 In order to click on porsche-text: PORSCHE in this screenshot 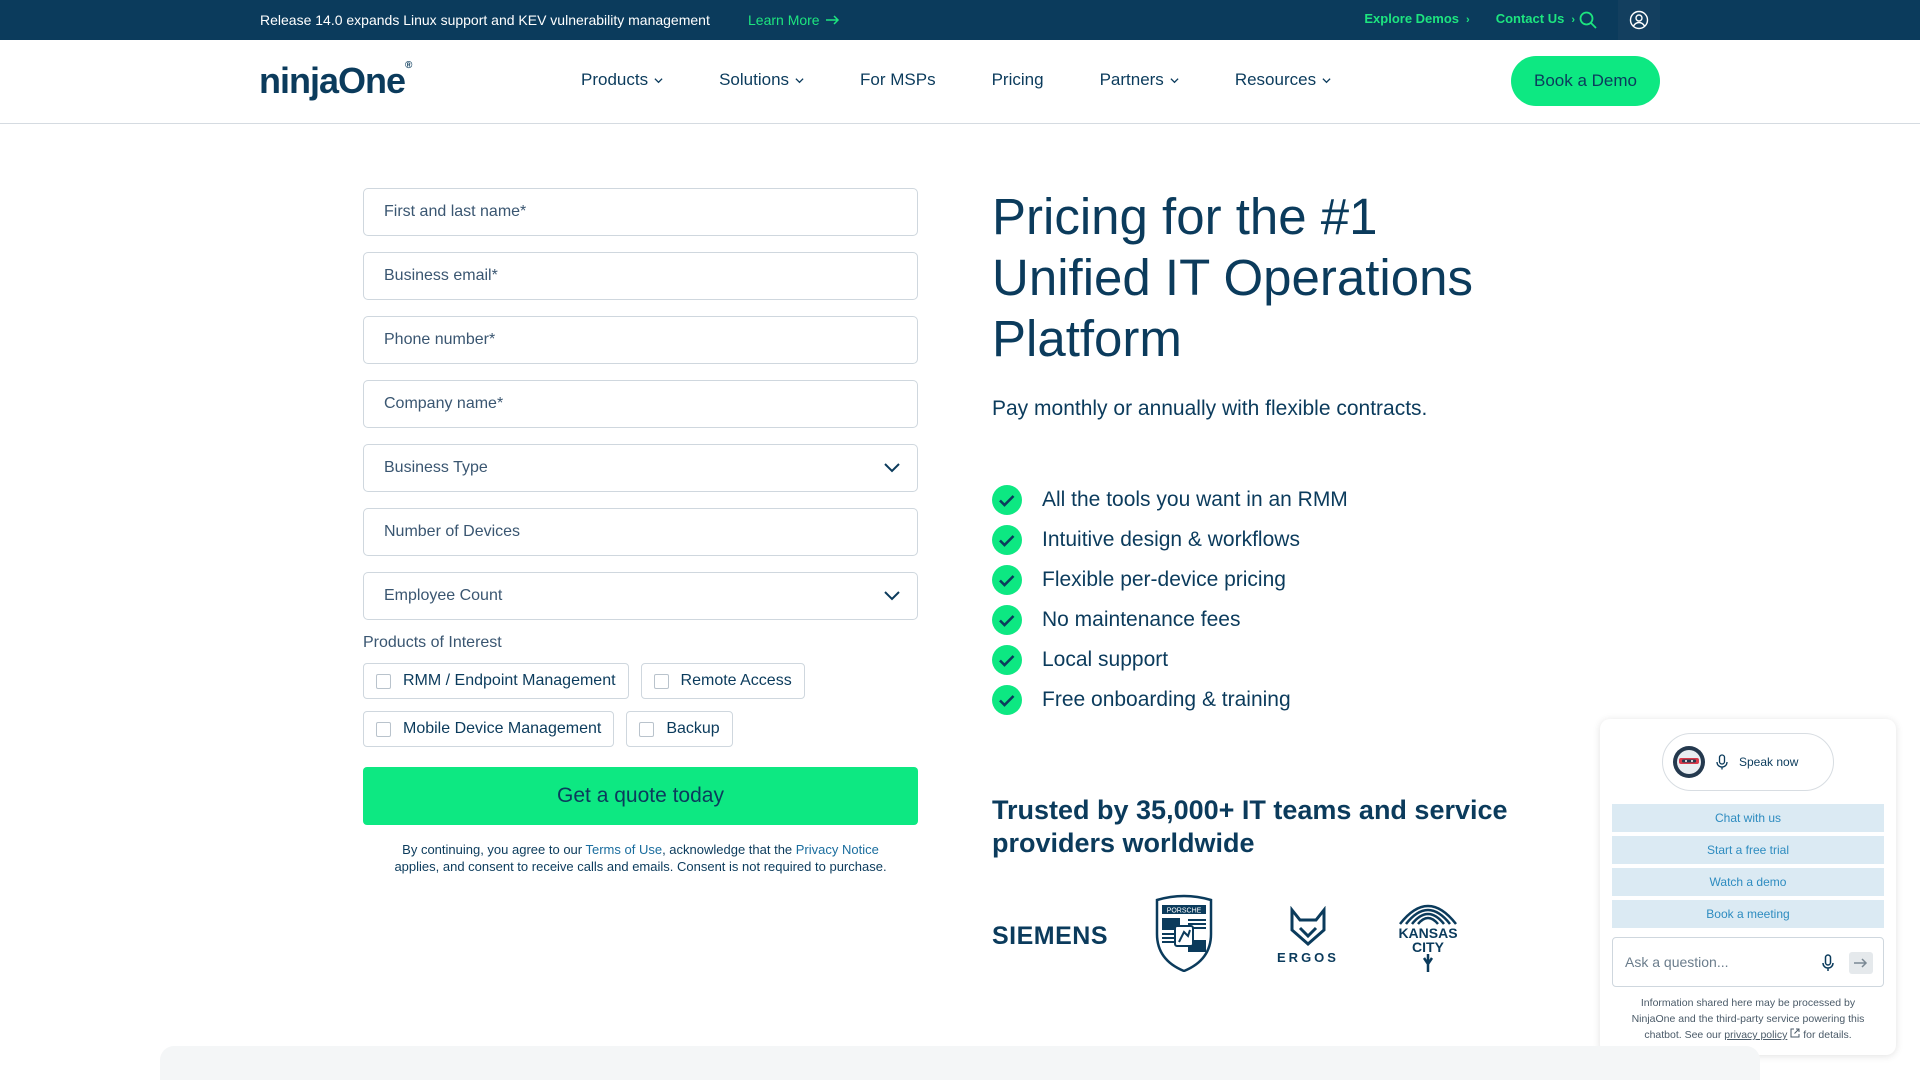, I will do `click(1184, 911)`.